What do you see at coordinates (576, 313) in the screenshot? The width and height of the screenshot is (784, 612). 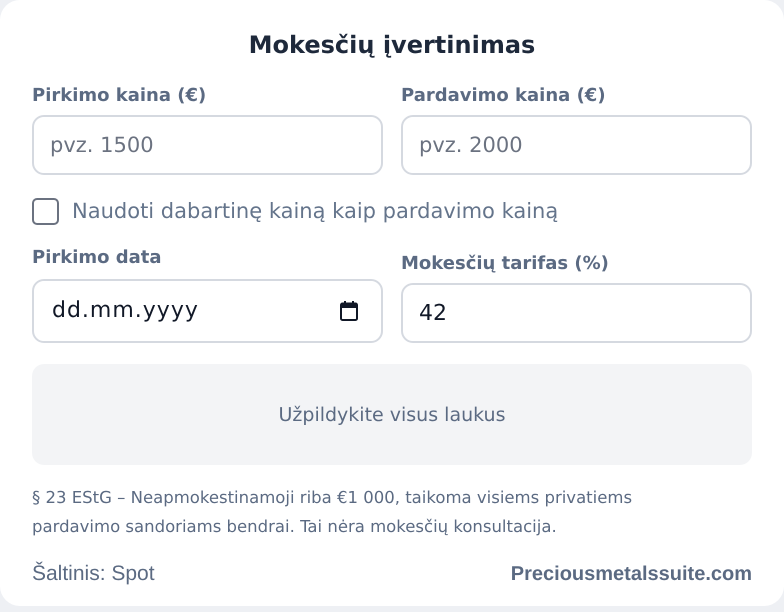 I see `tax-rate-field: 42` at bounding box center [576, 313].